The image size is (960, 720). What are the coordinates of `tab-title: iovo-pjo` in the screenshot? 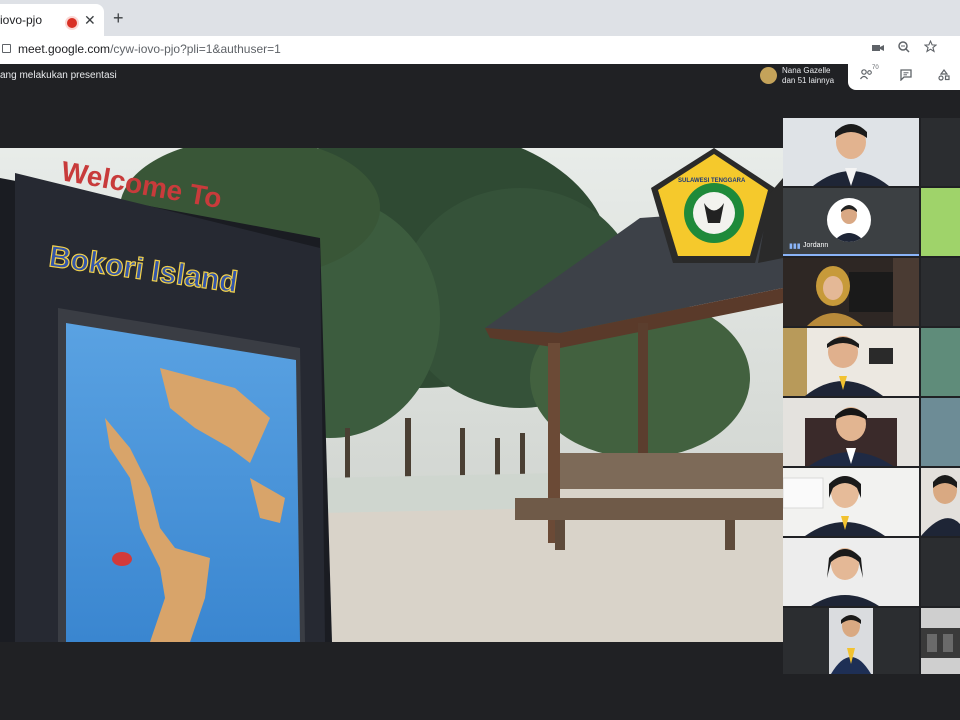 It's located at (21, 20).